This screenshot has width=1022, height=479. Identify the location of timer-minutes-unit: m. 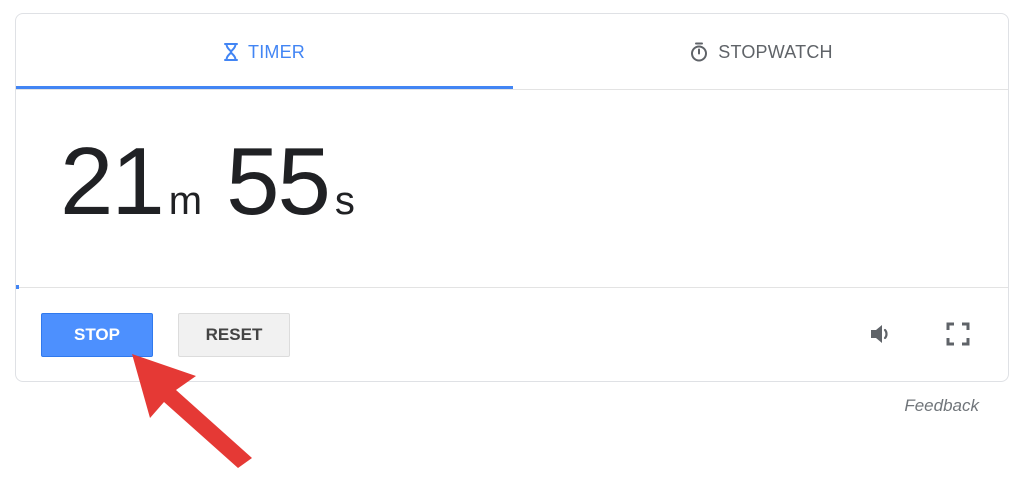
(185, 201).